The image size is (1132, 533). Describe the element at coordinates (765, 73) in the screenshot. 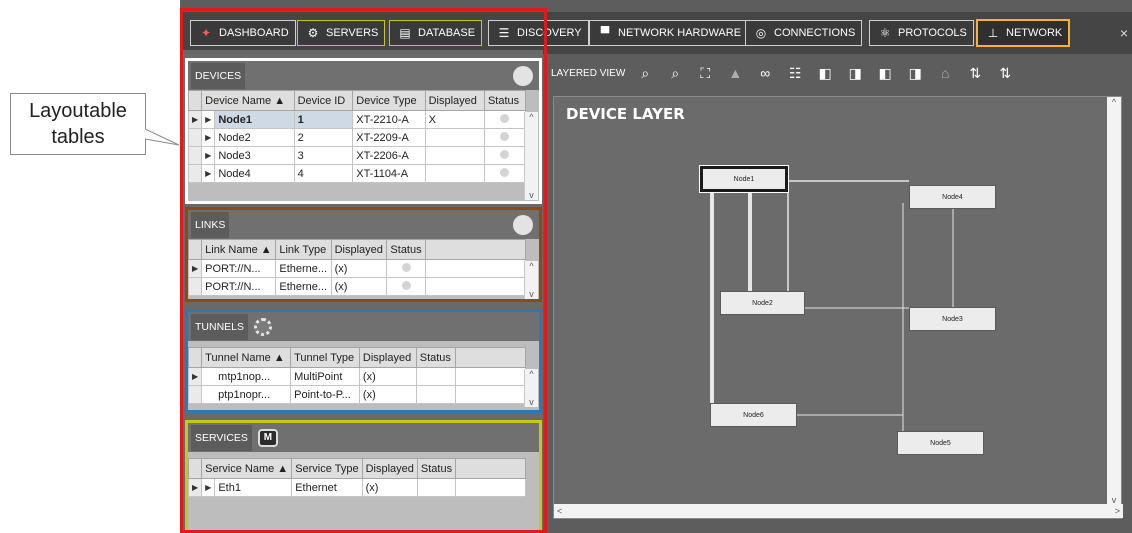

I see `link-icon: ∞` at that location.